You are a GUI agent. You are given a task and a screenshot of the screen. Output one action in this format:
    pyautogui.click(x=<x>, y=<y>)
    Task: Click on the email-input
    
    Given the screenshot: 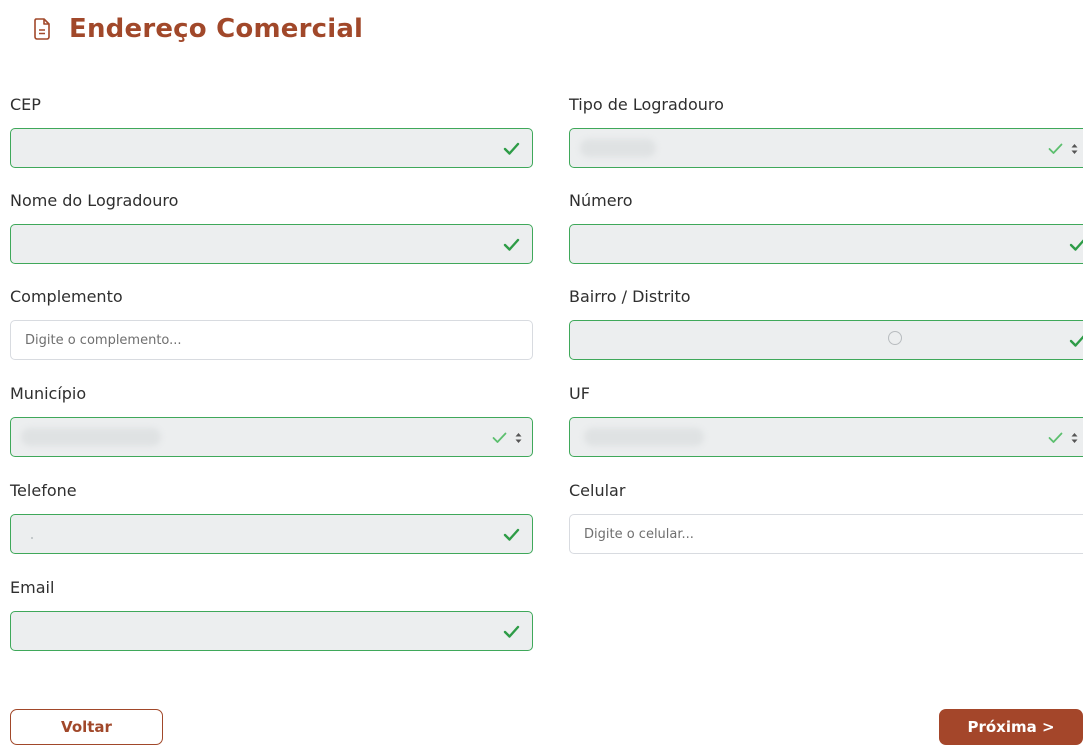 What is the action you would take?
    pyautogui.click(x=271, y=631)
    